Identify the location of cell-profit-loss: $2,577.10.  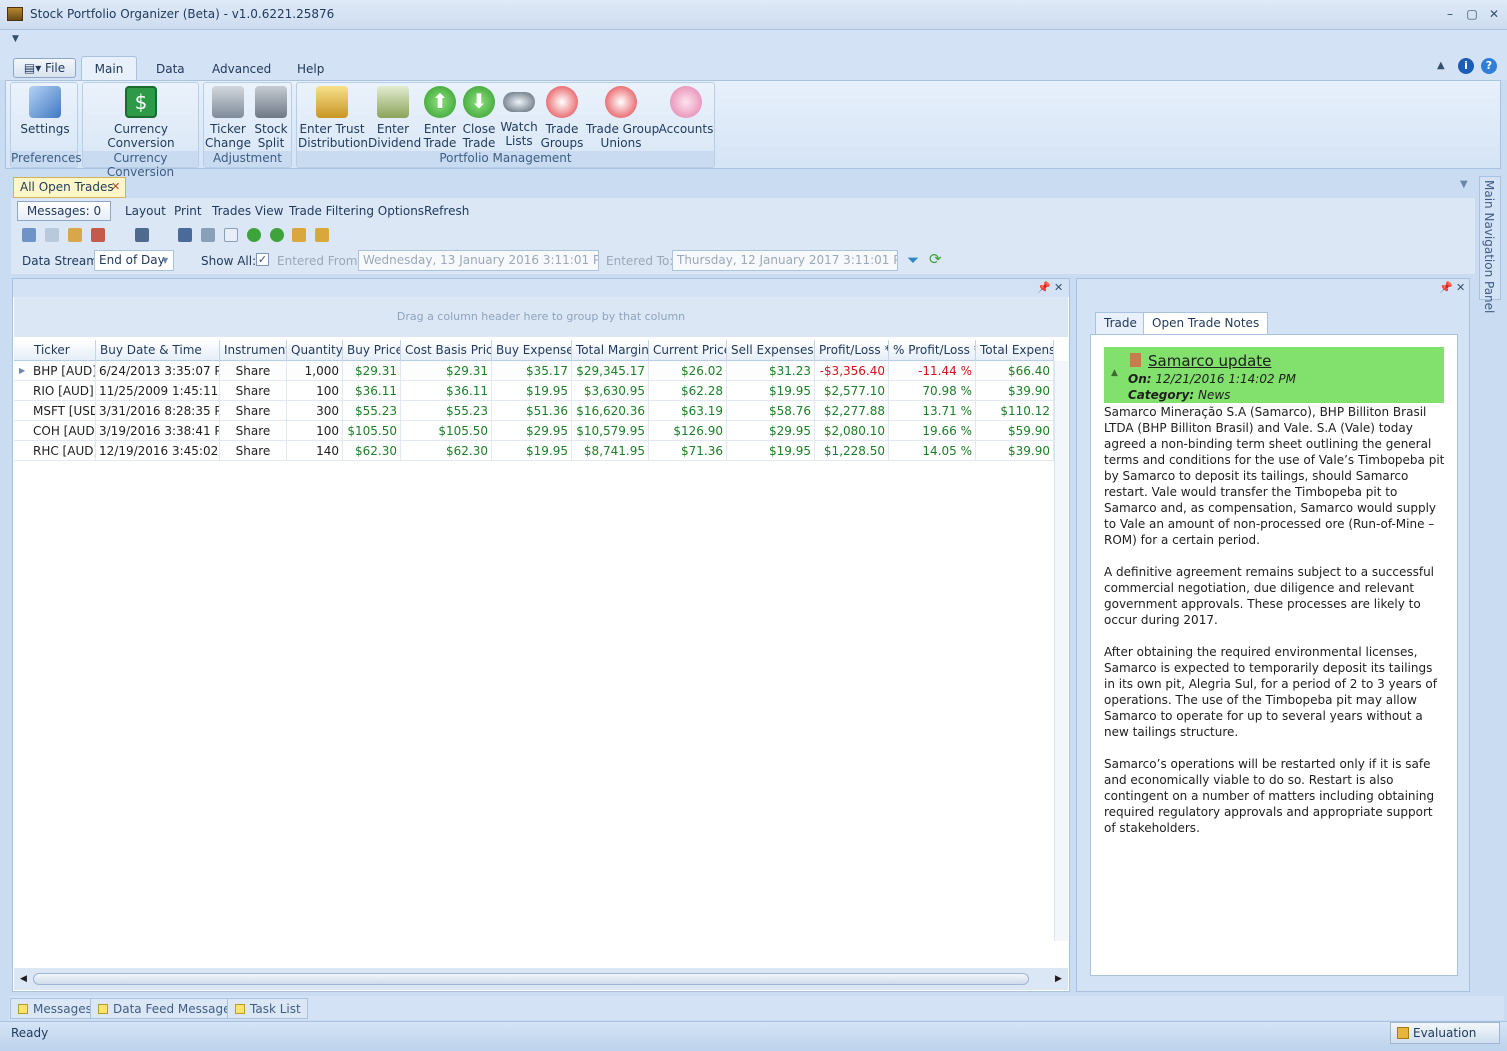
(852, 391).